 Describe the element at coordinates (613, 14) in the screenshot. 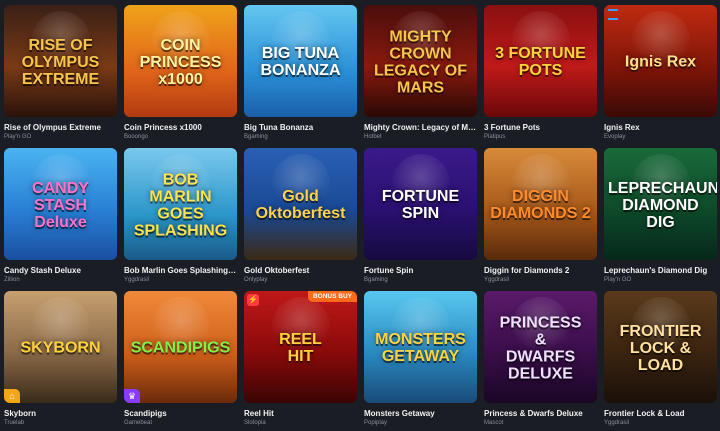

I see `provider-mark-icon` at that location.